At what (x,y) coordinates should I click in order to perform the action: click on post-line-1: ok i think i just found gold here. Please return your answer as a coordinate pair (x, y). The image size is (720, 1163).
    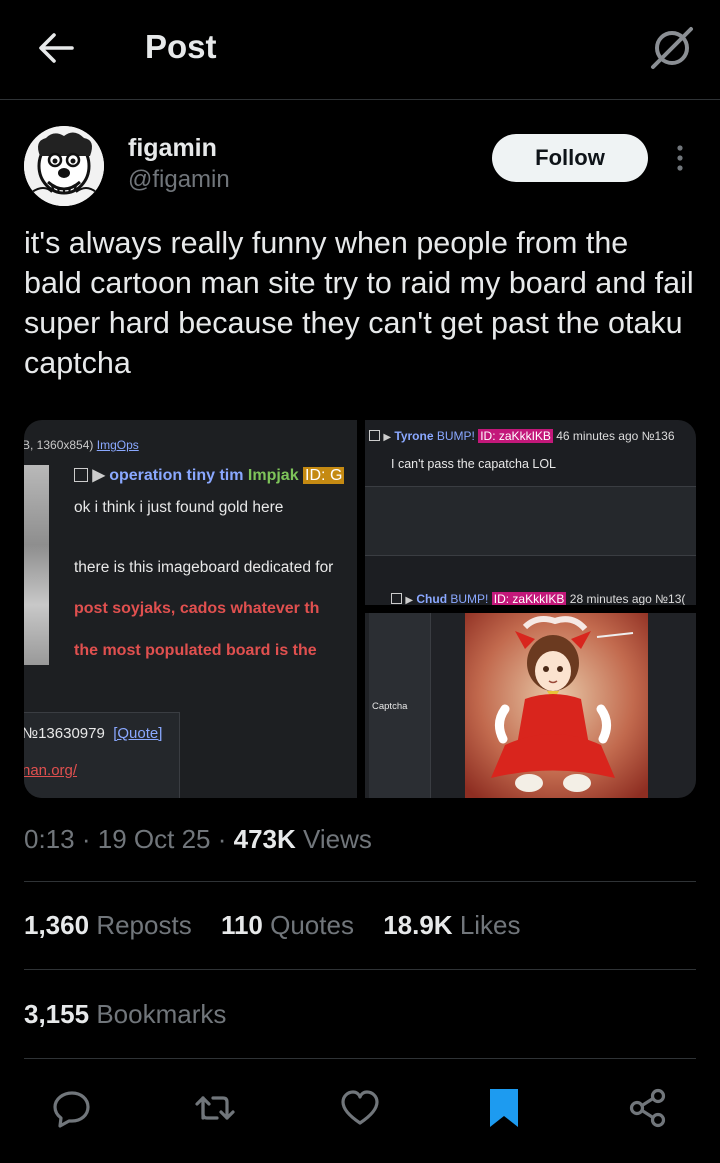
    Looking at the image, I should click on (179, 507).